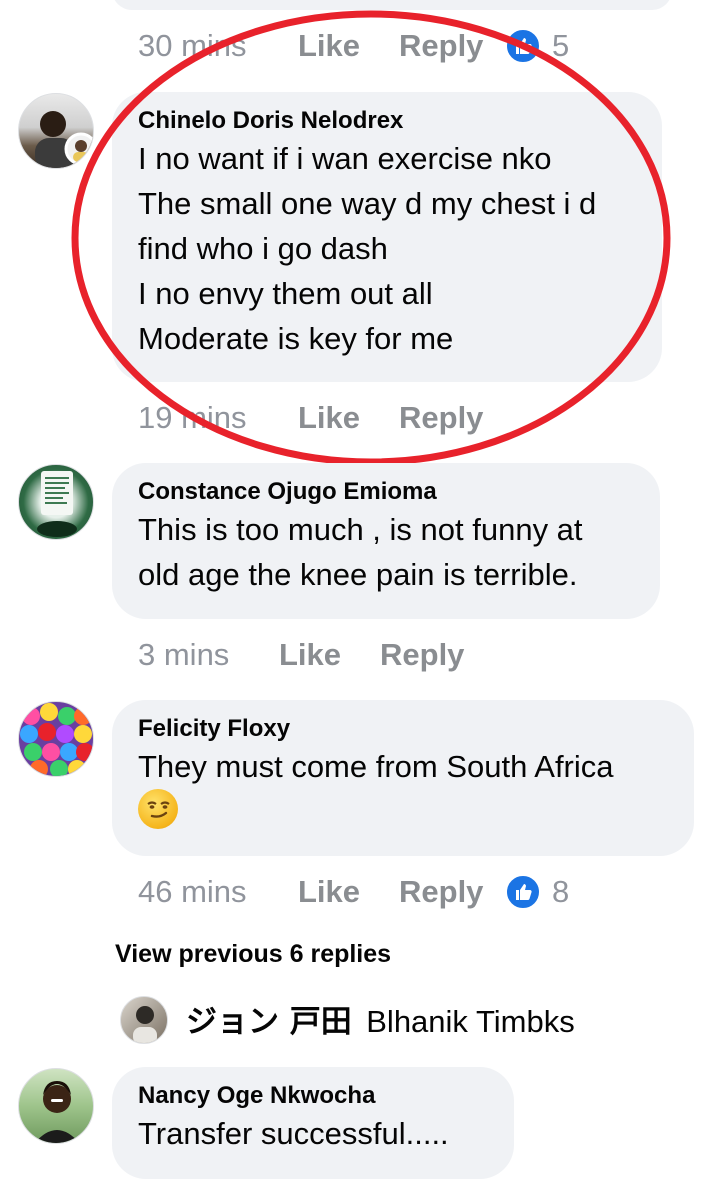 The height and width of the screenshot is (1195, 720). Describe the element at coordinates (158, 809) in the screenshot. I see `smirk-emoji-icon` at that location.